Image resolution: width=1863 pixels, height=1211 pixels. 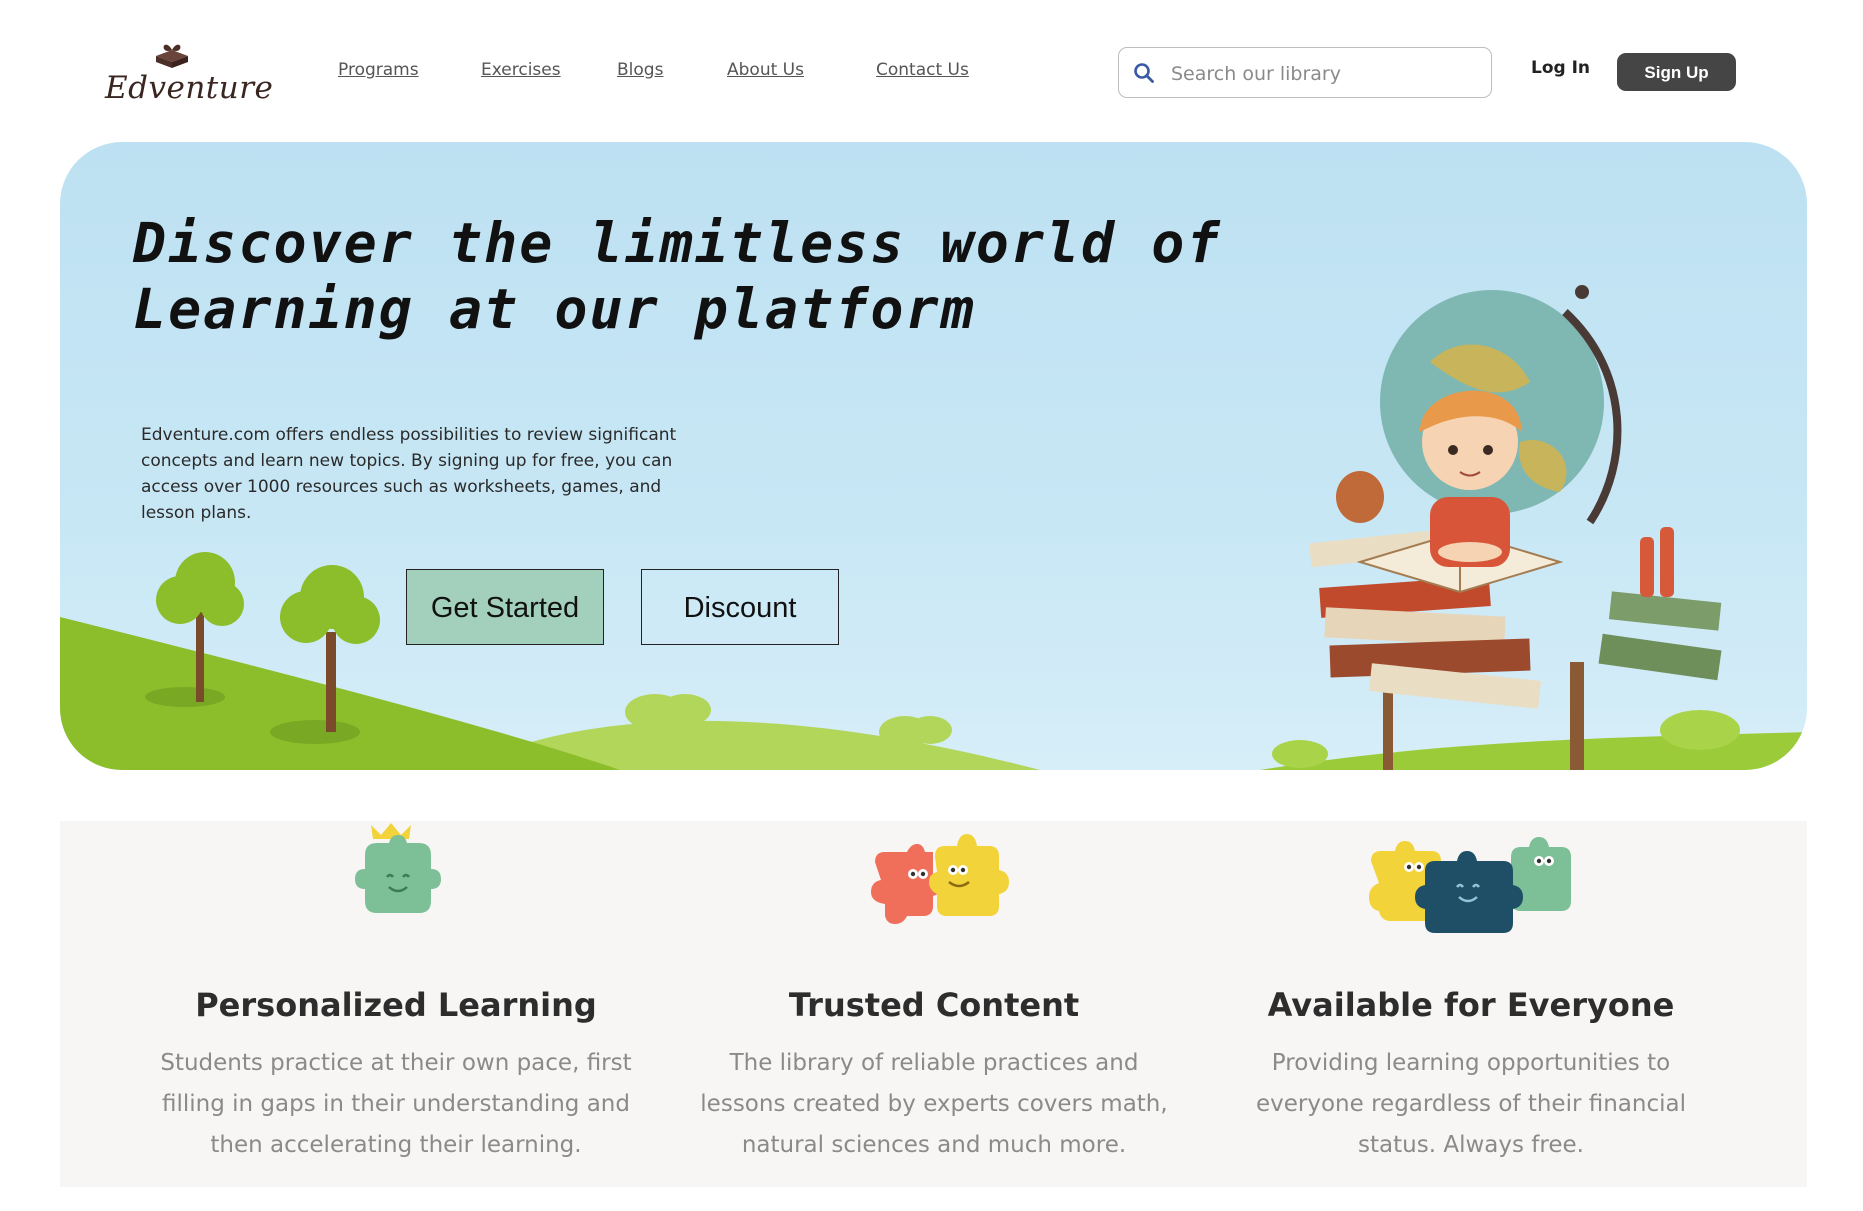 I want to click on feature-title: Available for Everyone, so click(x=1471, y=1005).